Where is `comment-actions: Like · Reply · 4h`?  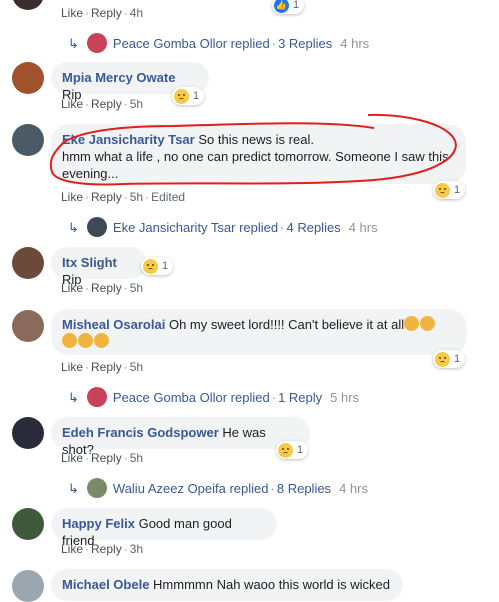
comment-actions: Like · Reply · 4h is located at coordinates (102, 13).